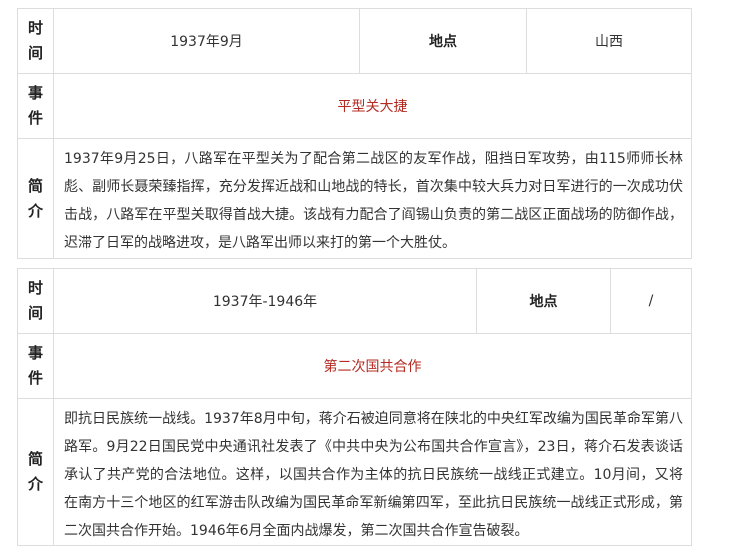  Describe the element at coordinates (651, 301) in the screenshot. I see `place-value: /` at that location.